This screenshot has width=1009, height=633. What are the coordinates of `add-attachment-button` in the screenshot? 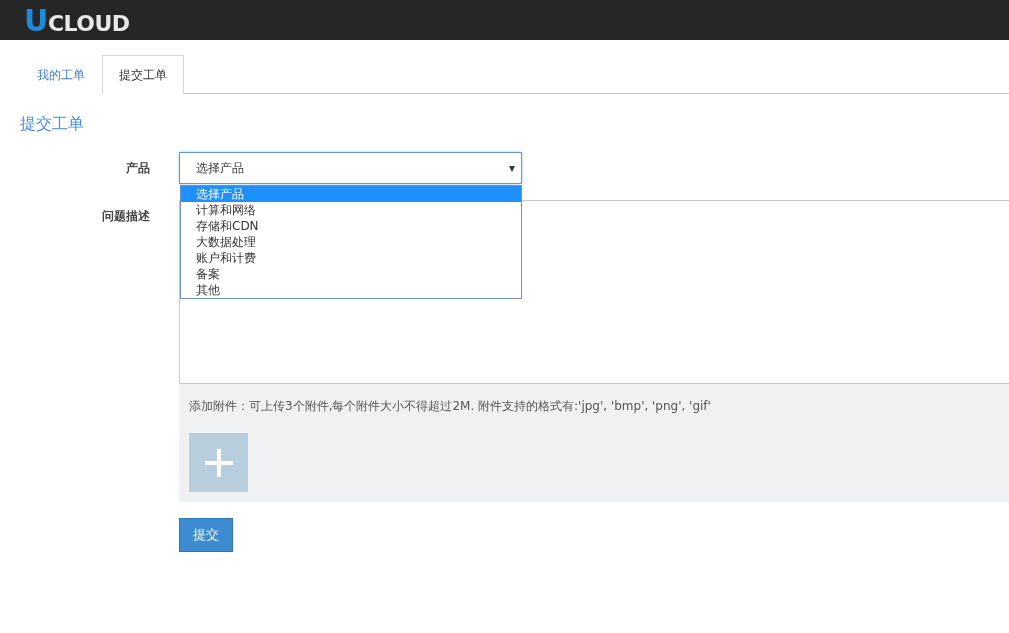 It's located at (218, 462).